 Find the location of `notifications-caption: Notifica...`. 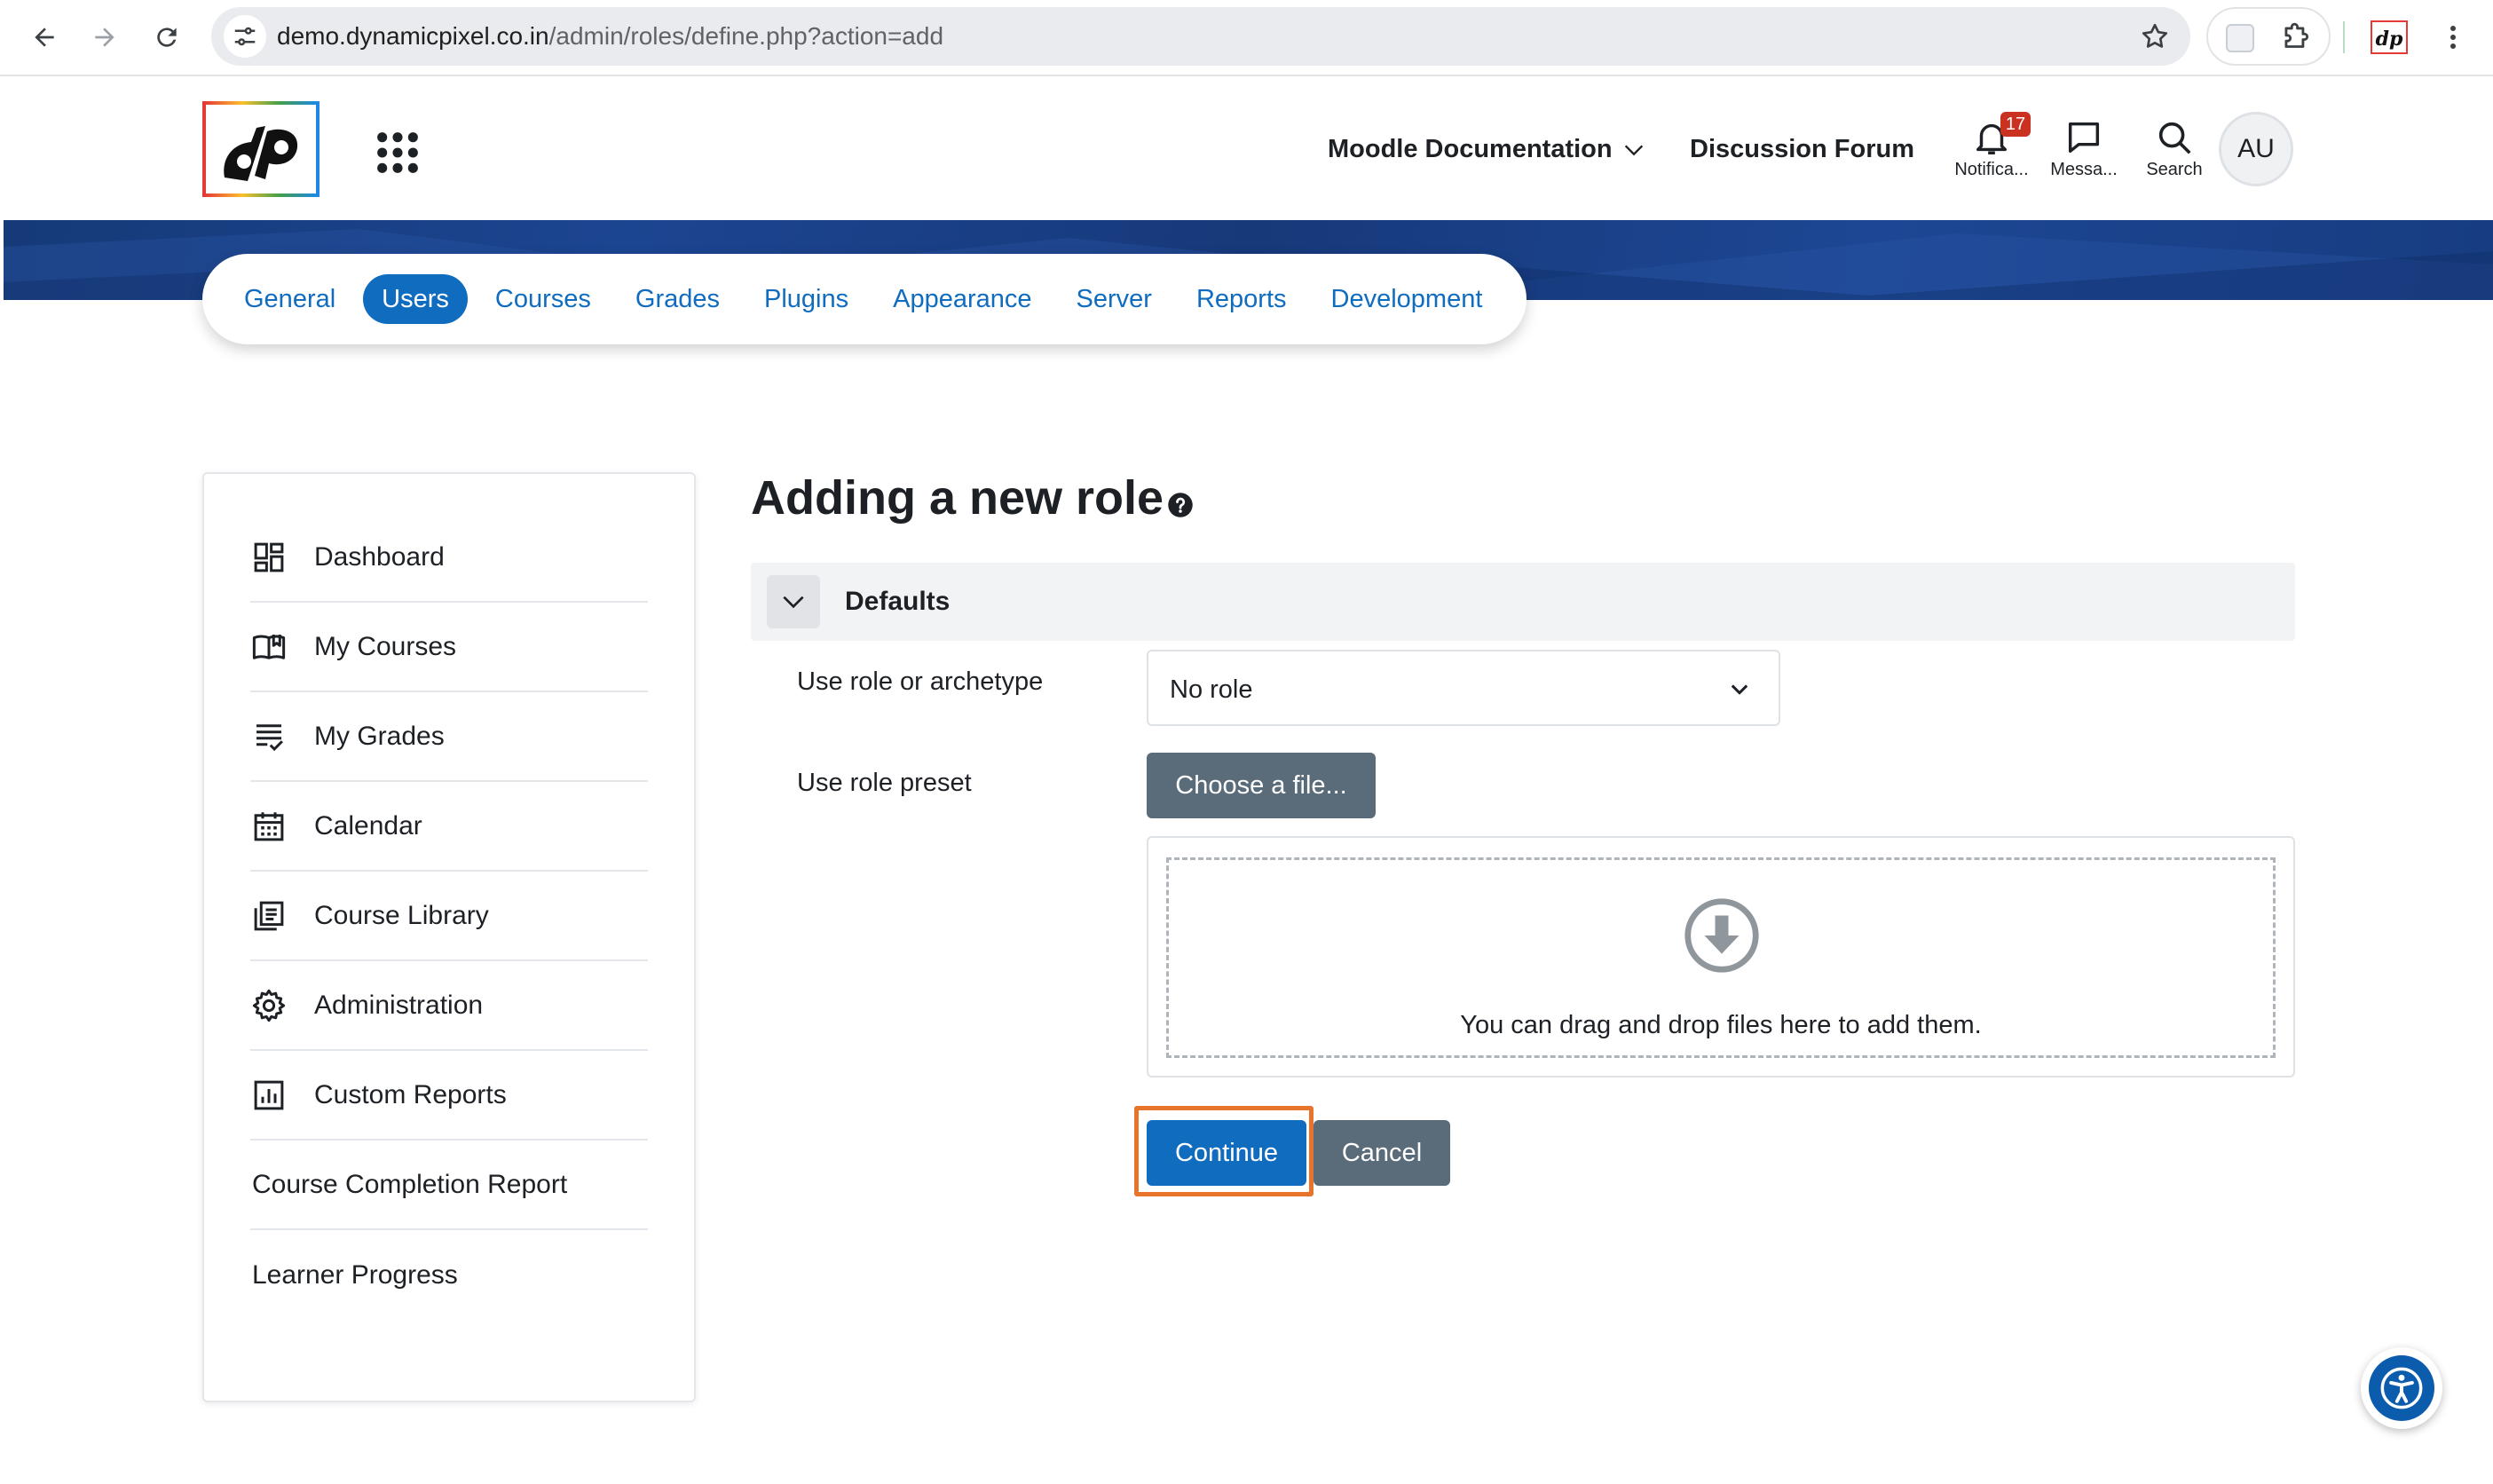

notifications-caption: Notifica... is located at coordinates (1991, 170).